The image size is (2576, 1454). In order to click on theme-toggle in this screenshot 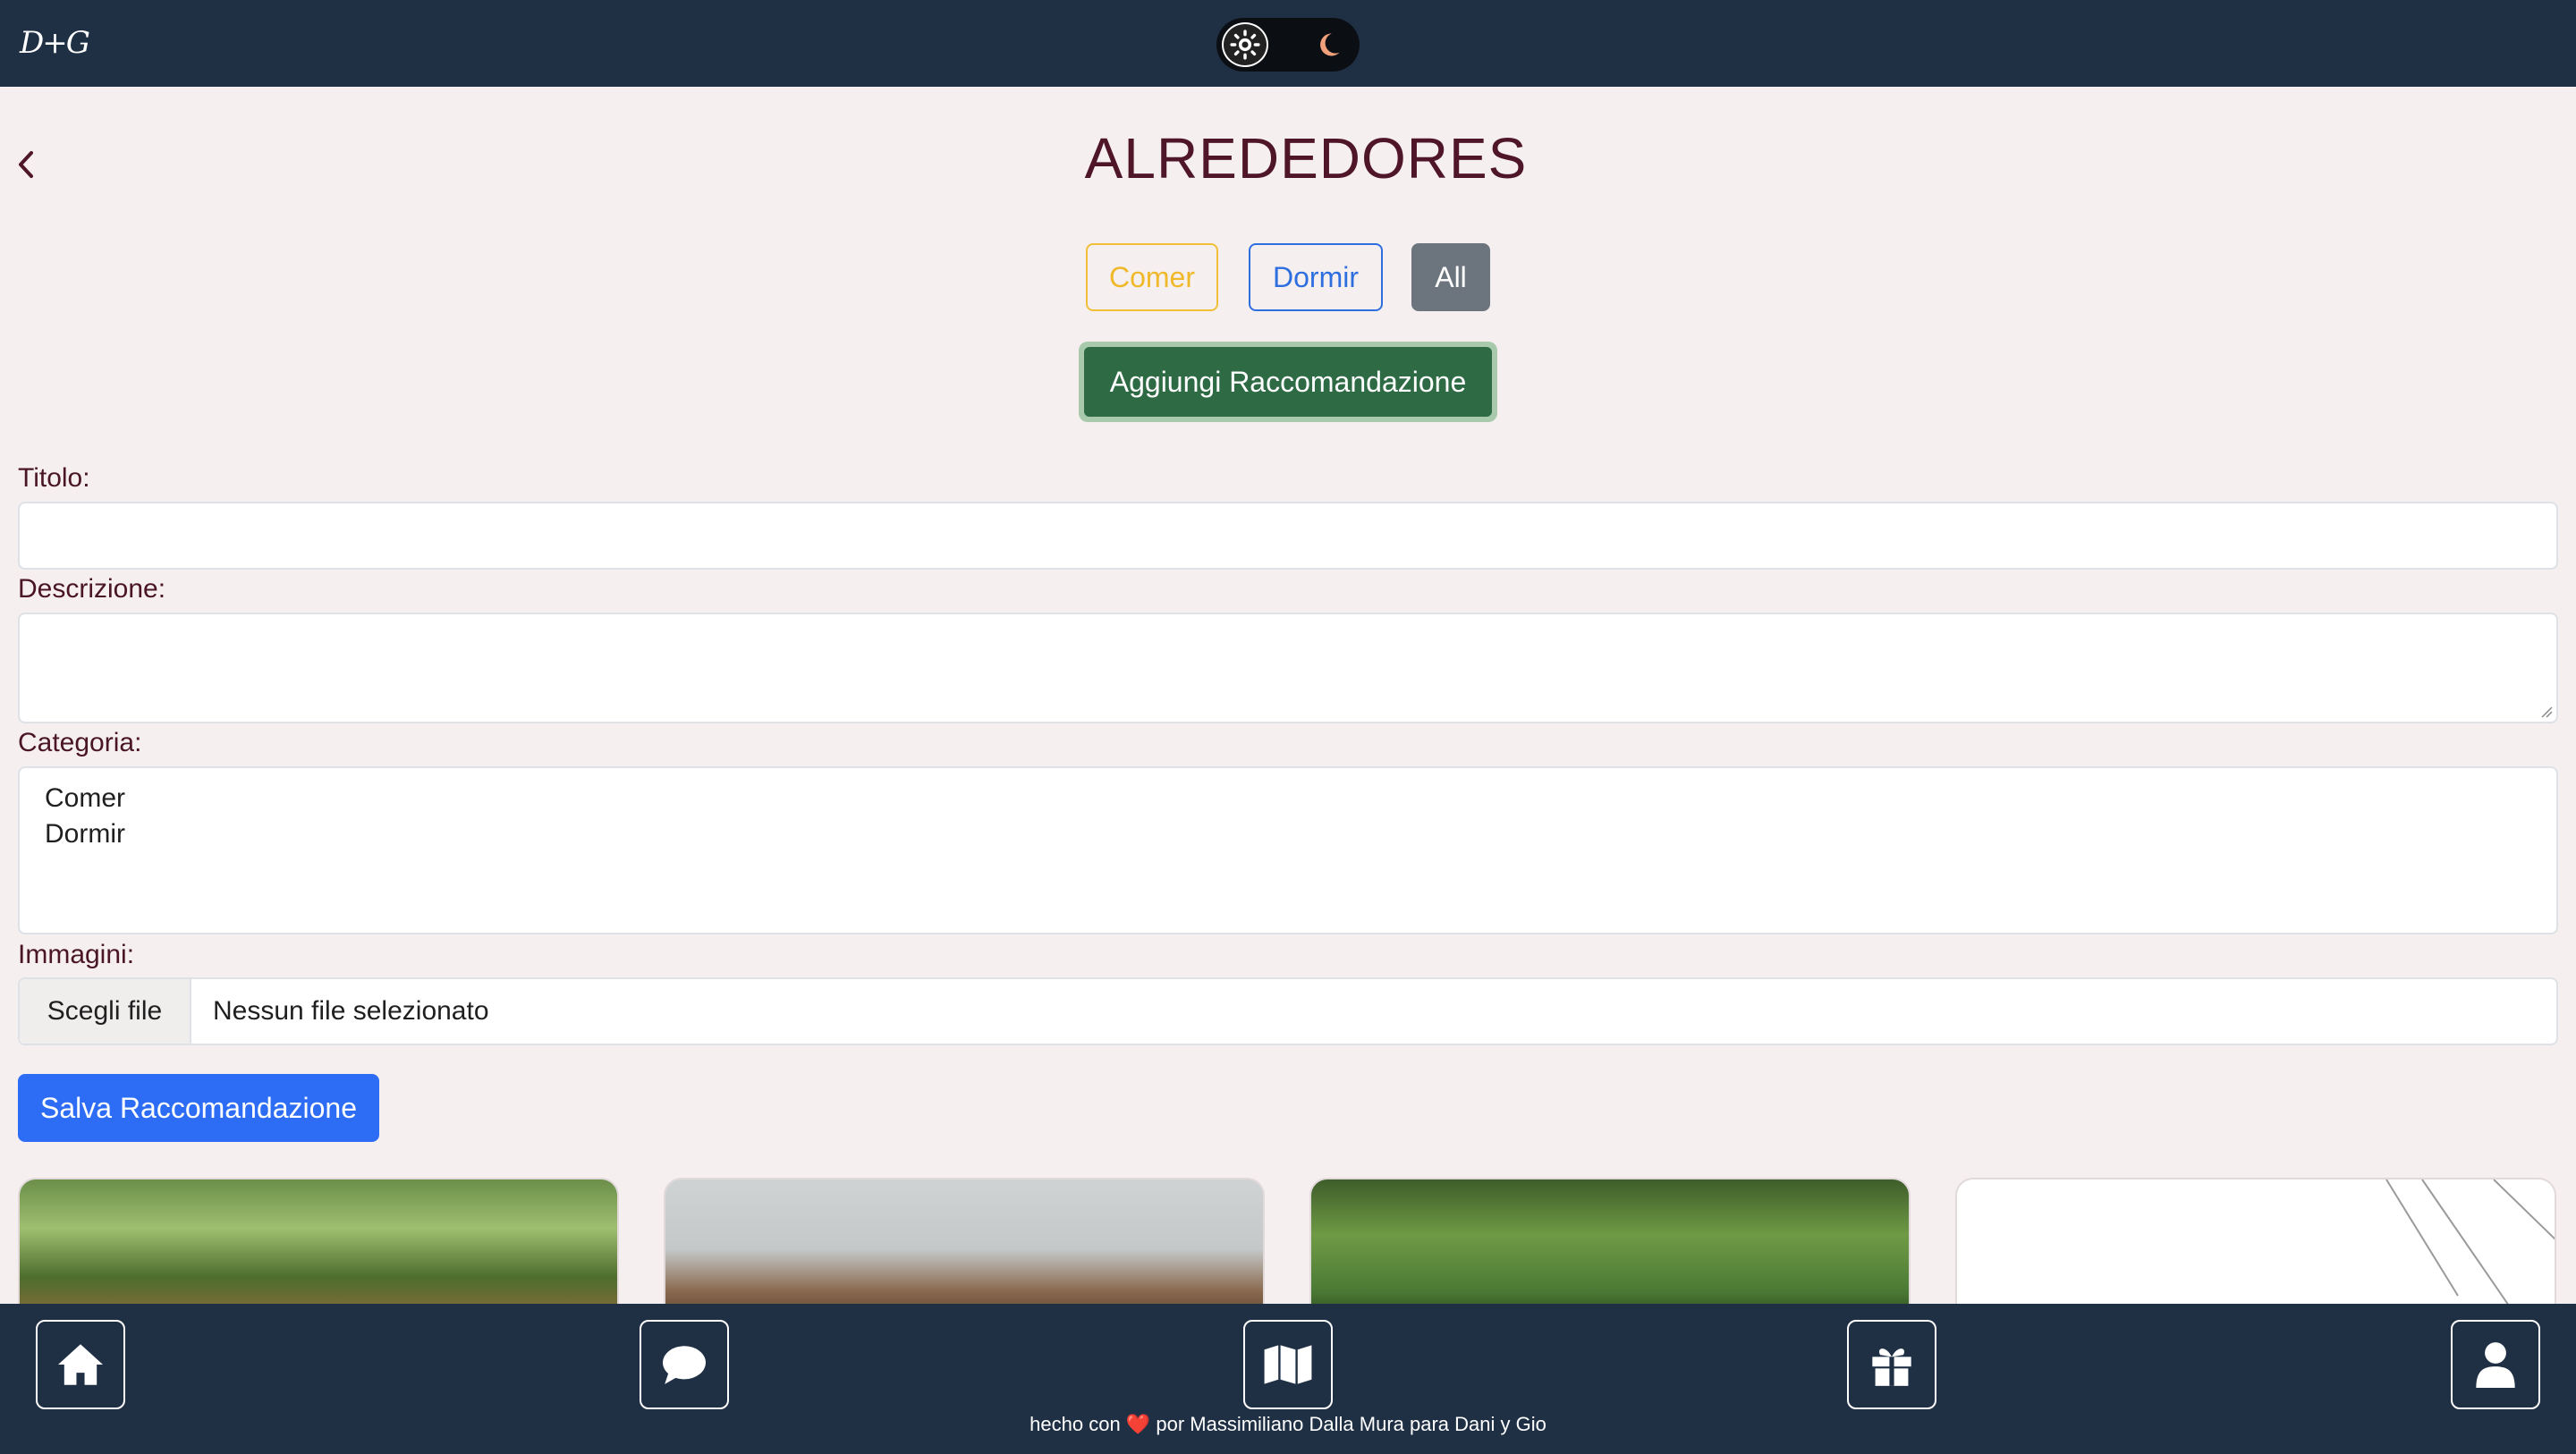, I will do `click(1288, 45)`.